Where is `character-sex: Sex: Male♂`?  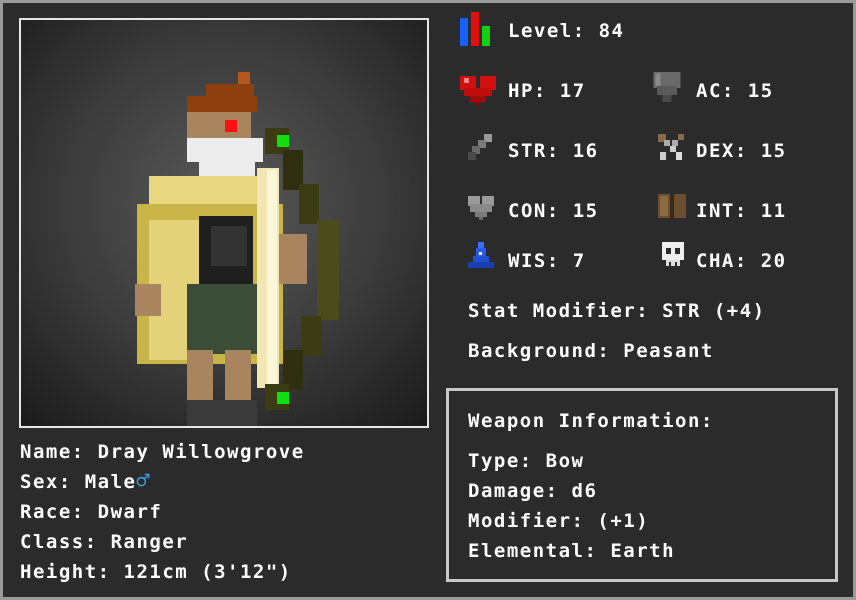
character-sex: Sex: Male♂ is located at coordinates (85, 481).